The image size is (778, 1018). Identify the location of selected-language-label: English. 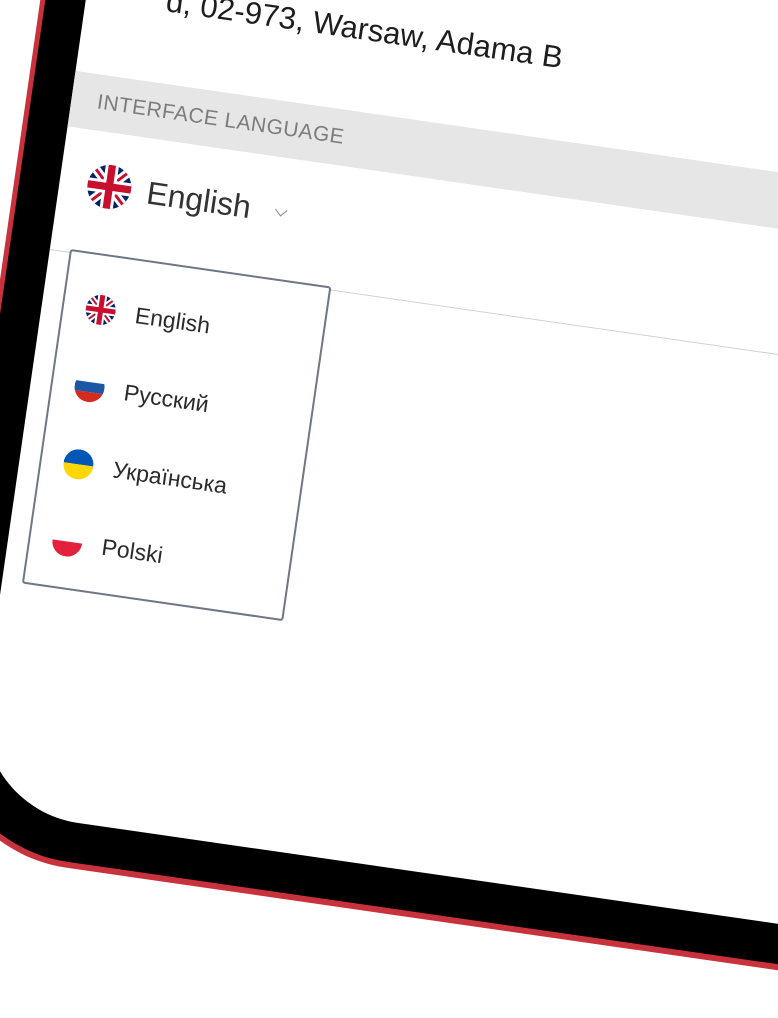
(199, 199).